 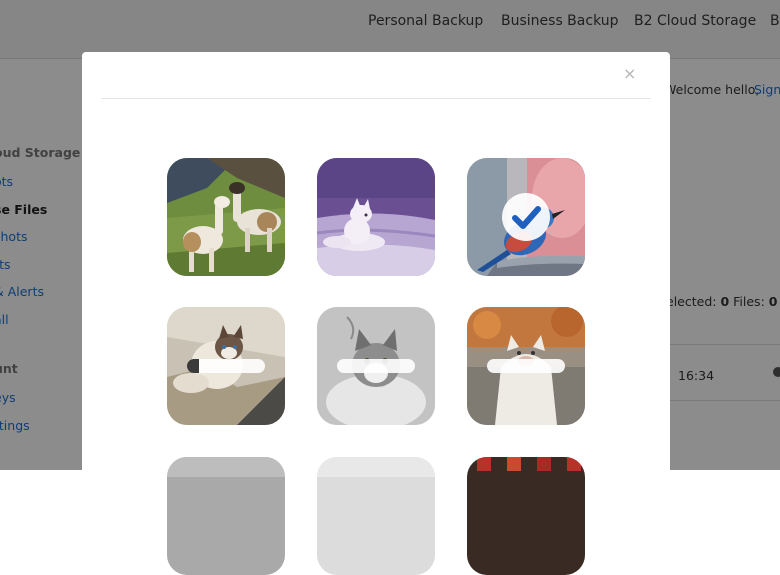 I want to click on image-tile-tabby-cat, so click(x=376, y=366).